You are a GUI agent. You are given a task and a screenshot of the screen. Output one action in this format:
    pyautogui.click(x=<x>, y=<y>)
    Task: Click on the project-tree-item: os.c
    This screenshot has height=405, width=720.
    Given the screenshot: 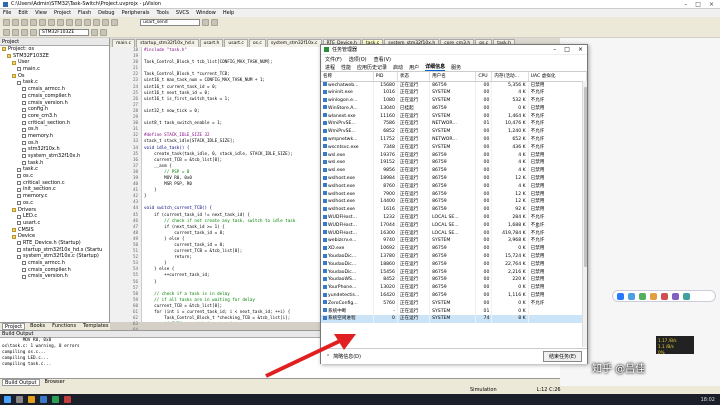 What is the action you would take?
    pyautogui.click(x=54, y=176)
    